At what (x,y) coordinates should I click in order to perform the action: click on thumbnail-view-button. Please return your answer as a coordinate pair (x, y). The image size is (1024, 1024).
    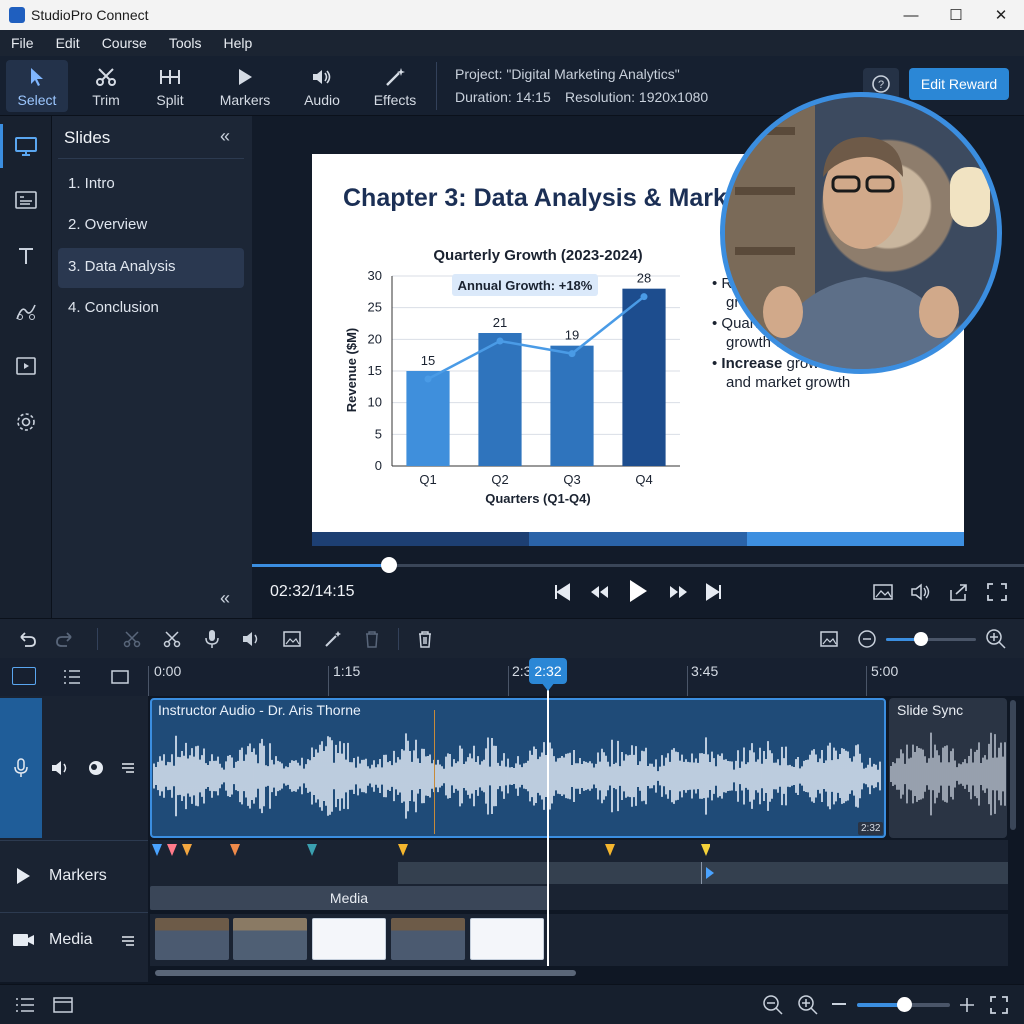
    Looking at the image, I should click on (829, 639).